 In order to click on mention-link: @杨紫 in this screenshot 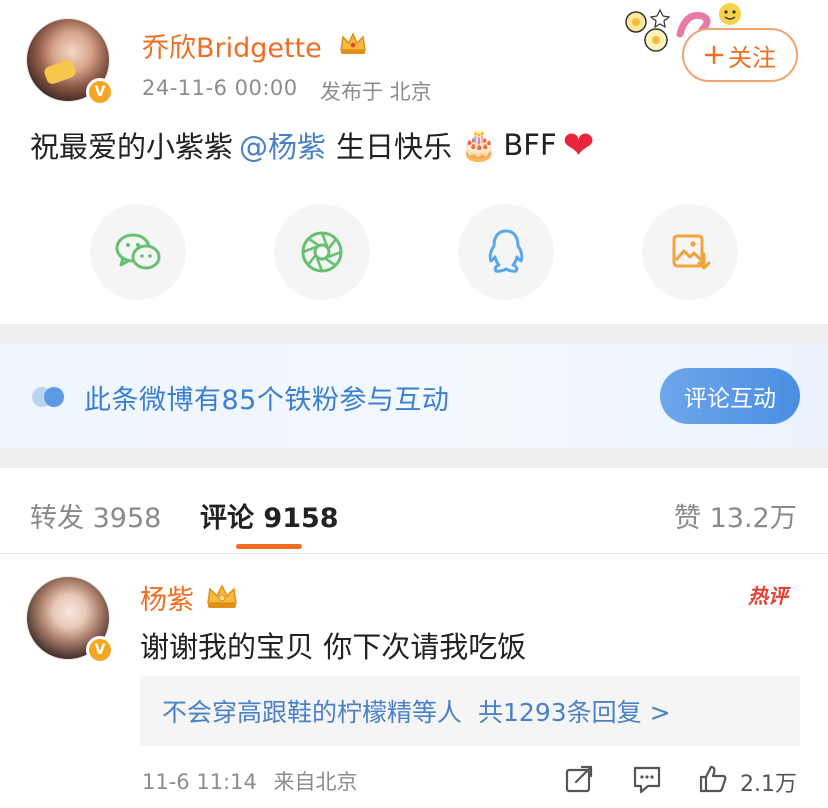, I will do `click(282, 145)`.